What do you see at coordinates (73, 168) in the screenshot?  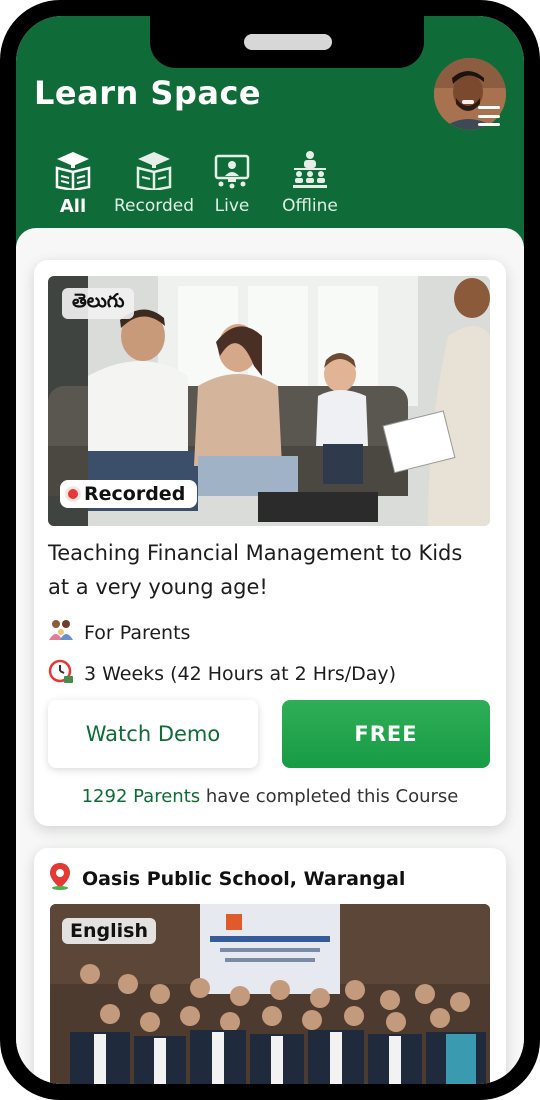 I see `books-icon` at bounding box center [73, 168].